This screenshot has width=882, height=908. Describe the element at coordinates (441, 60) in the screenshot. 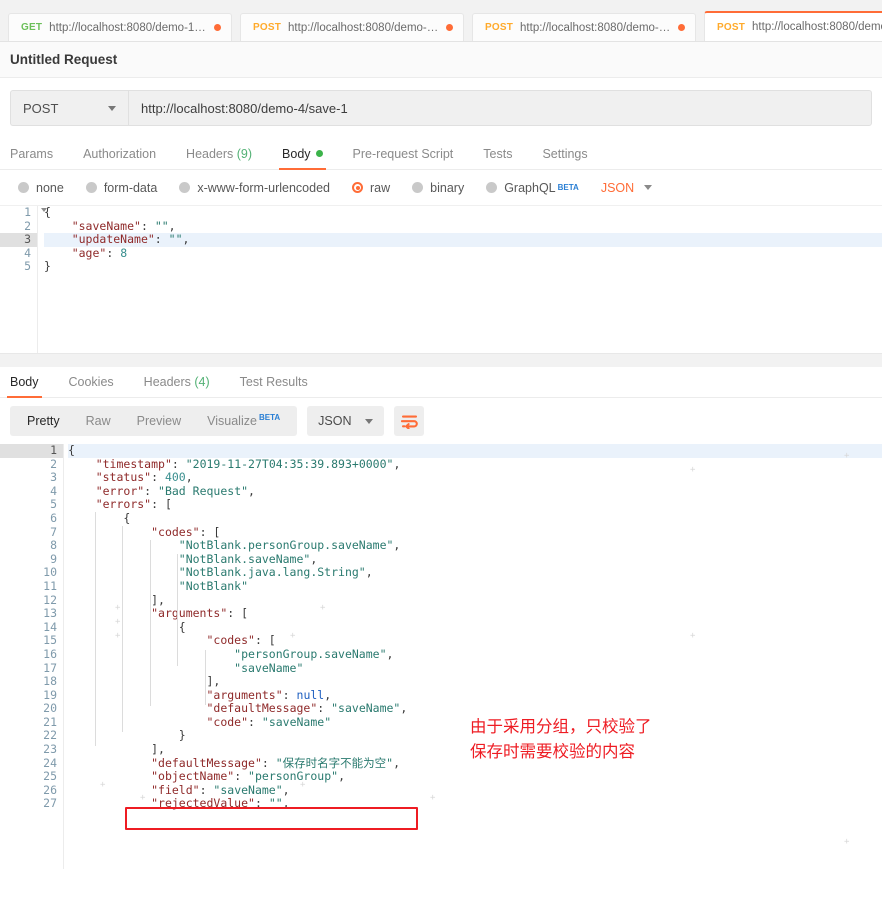

I see `request-title-bar: Untitled Request` at that location.